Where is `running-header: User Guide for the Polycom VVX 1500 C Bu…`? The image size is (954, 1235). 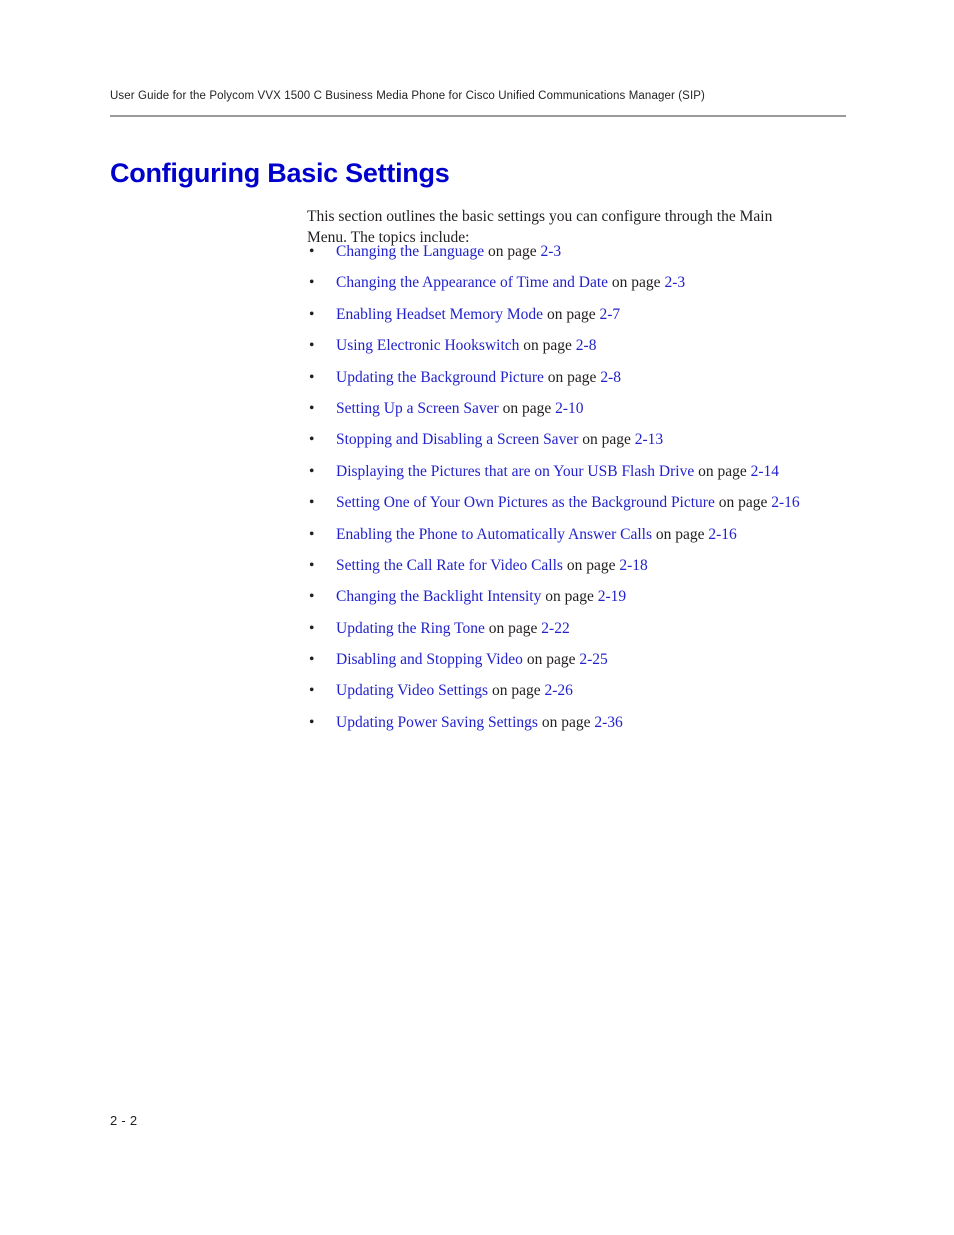 running-header: User Guide for the Polycom VVX 1500 C Bu… is located at coordinates (408, 96).